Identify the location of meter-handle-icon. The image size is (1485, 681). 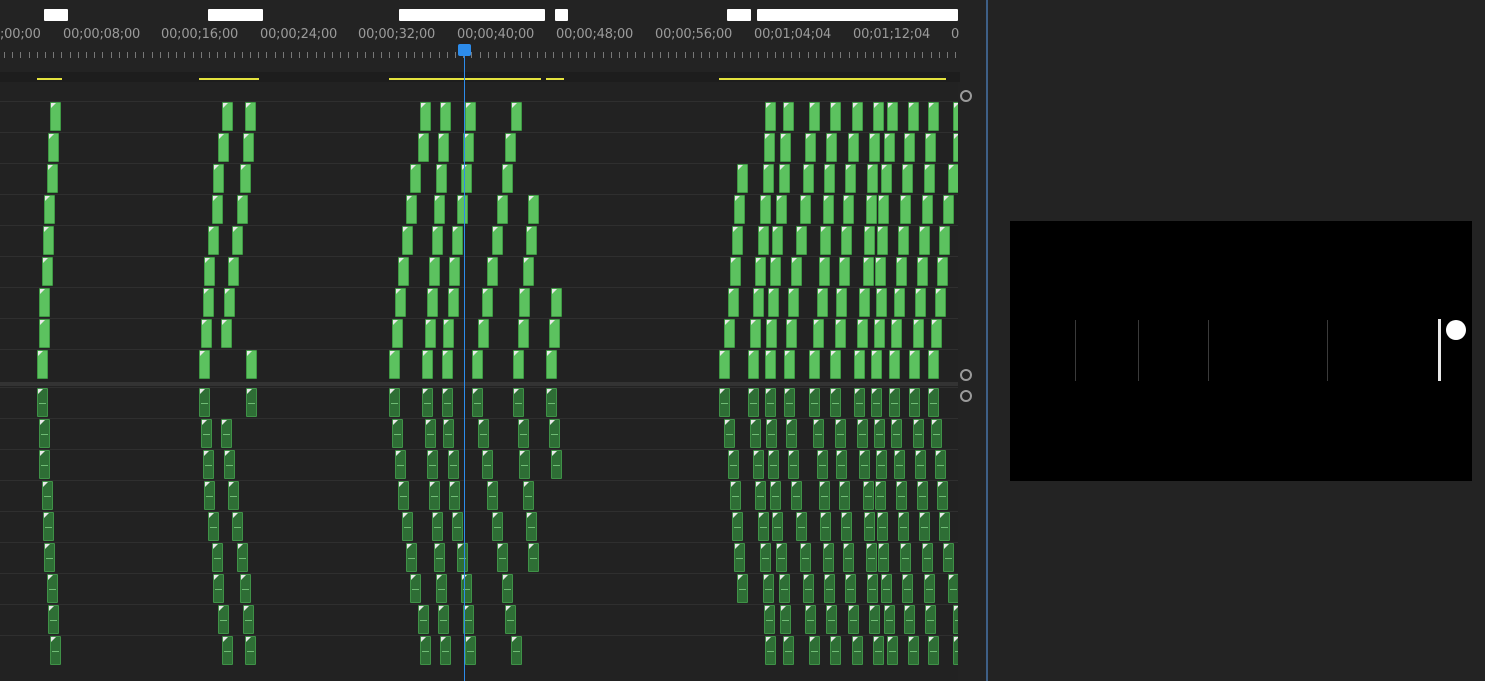
(1456, 330).